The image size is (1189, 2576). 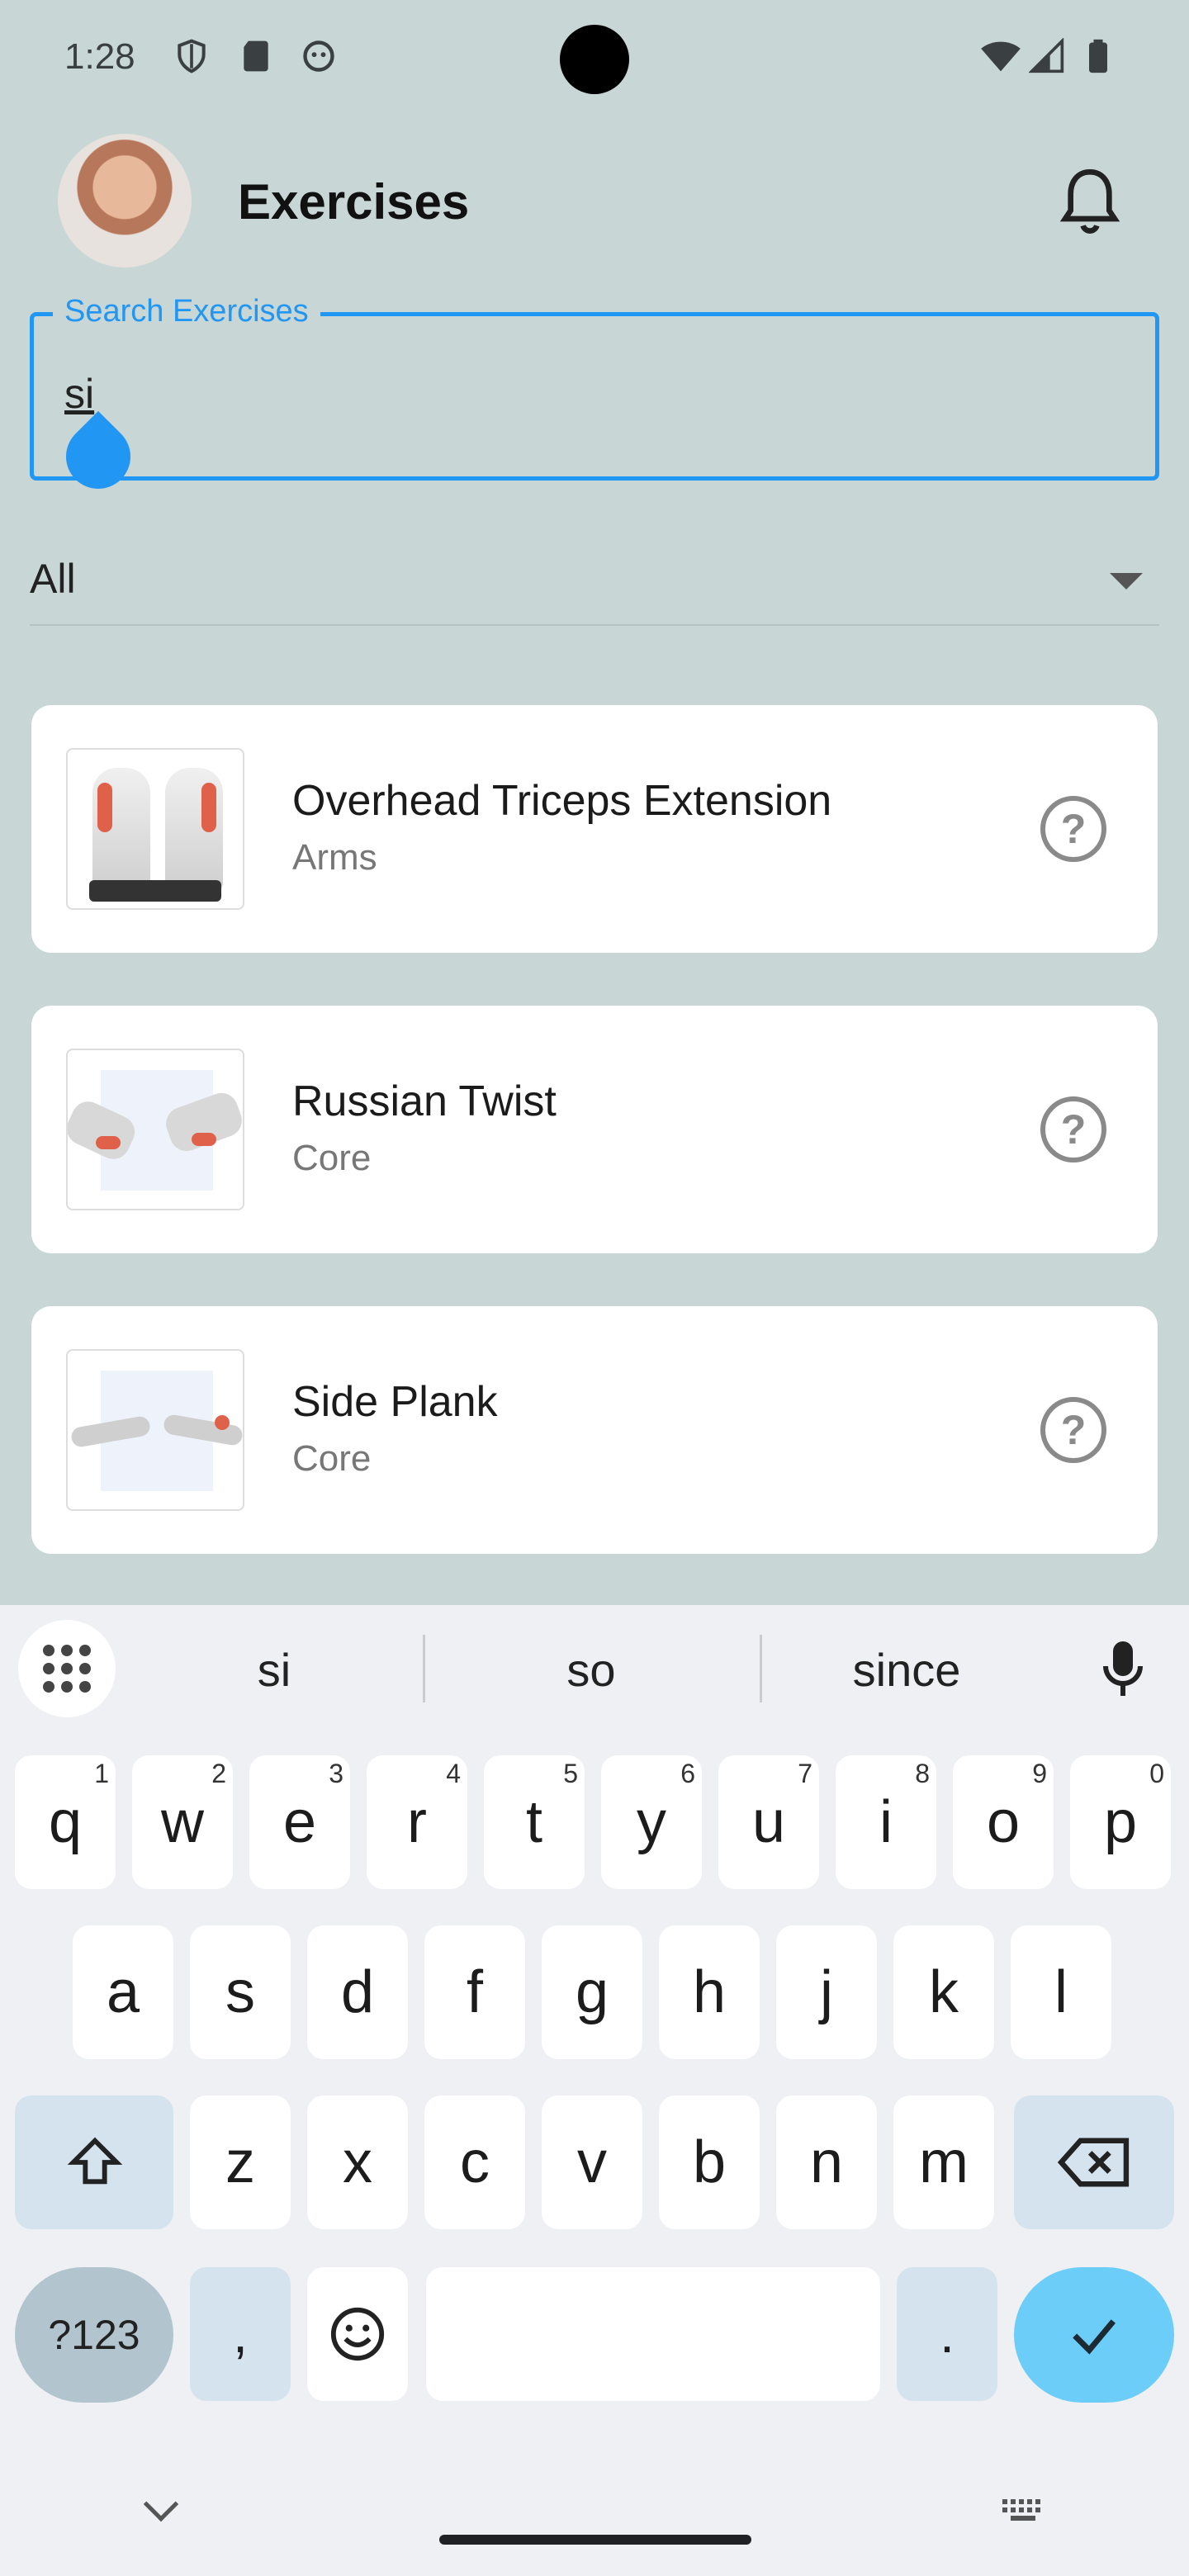 I want to click on key-t: t5, so click(x=534, y=1822).